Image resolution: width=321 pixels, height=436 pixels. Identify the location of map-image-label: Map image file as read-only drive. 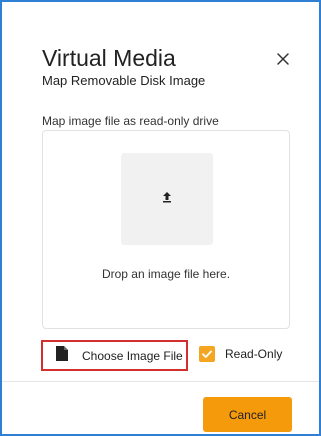
(130, 121).